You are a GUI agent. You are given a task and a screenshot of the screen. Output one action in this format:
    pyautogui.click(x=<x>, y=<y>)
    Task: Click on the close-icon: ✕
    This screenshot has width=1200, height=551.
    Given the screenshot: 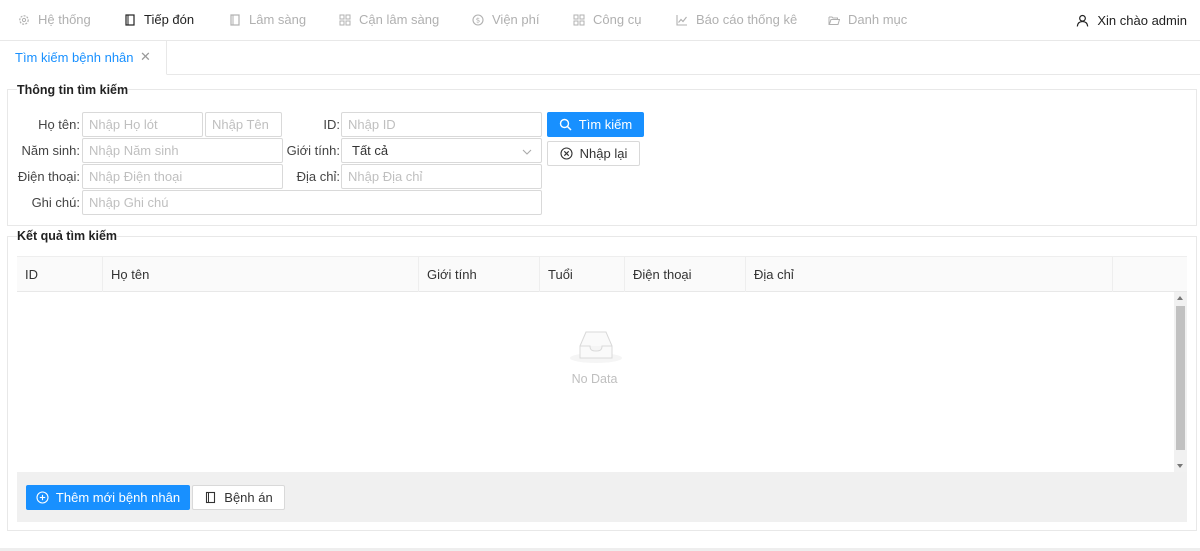 What is the action you would take?
    pyautogui.click(x=146, y=56)
    